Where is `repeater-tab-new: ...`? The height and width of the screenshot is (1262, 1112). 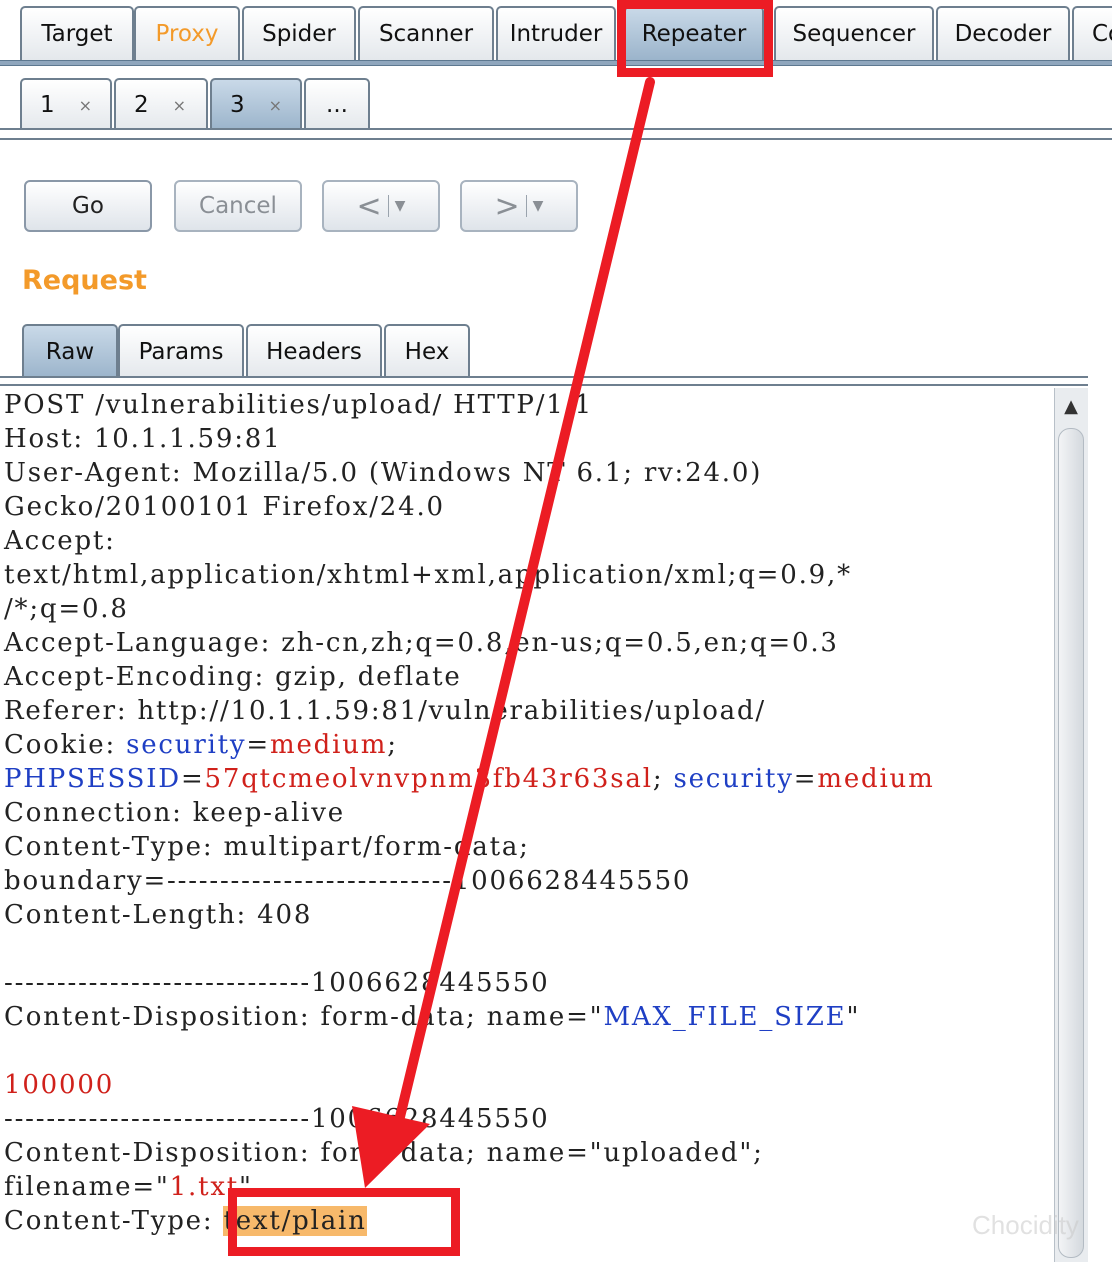 repeater-tab-new: ... is located at coordinates (337, 104).